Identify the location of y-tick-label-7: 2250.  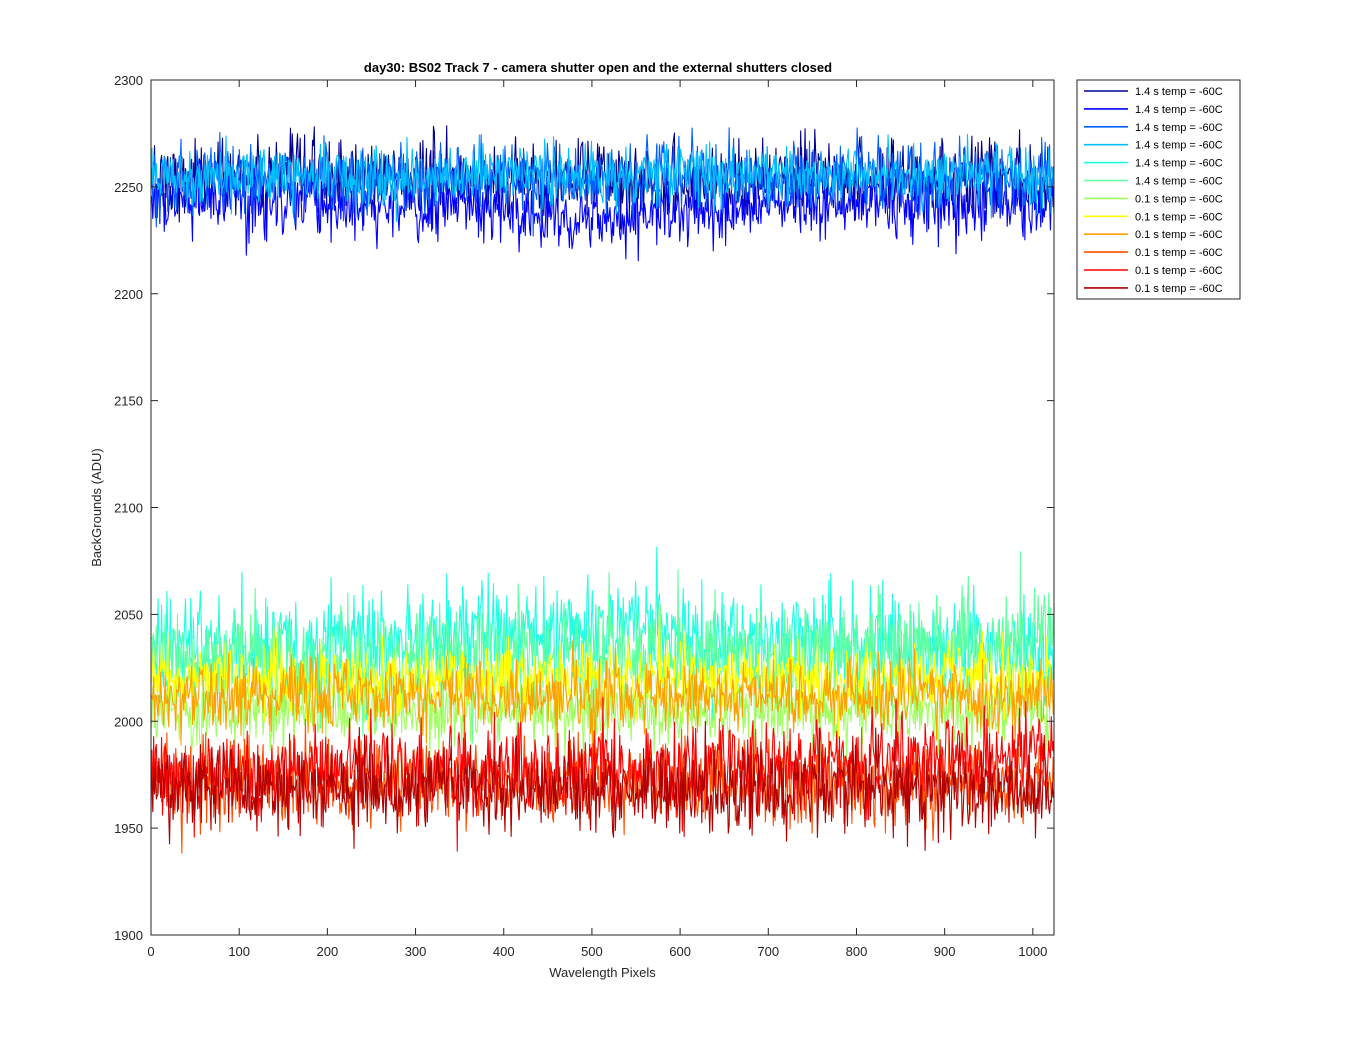
(128, 187).